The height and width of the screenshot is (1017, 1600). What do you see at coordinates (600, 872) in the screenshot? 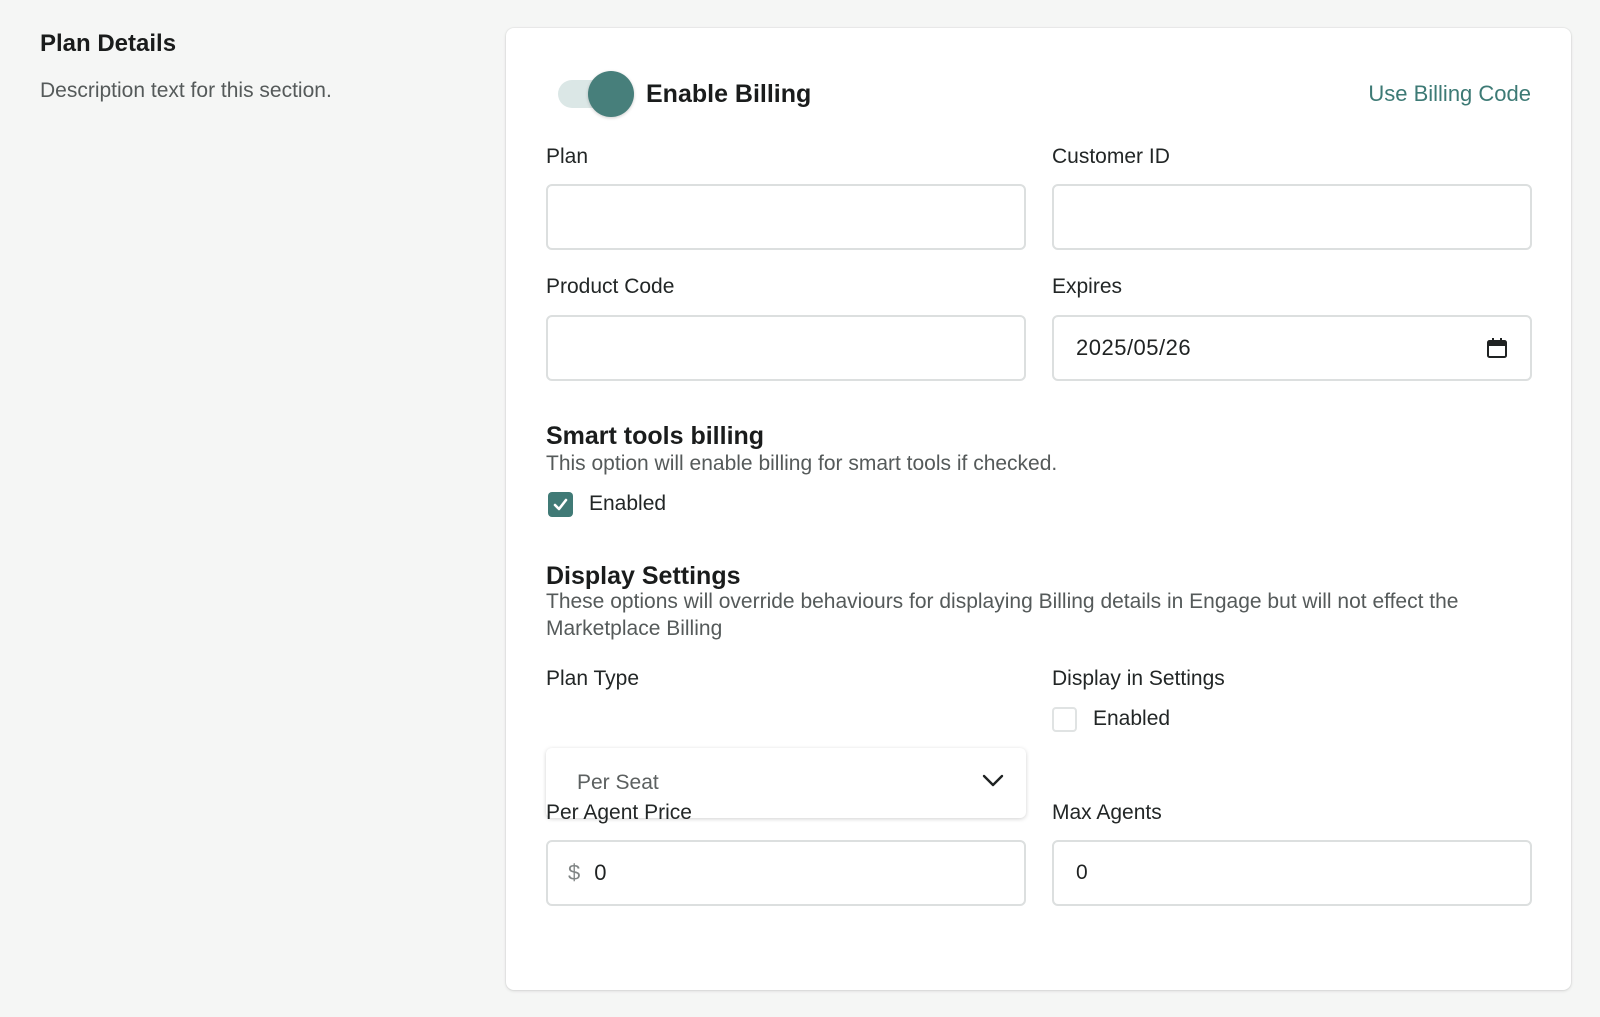
I see `per-agent-price-value: 0` at bounding box center [600, 872].